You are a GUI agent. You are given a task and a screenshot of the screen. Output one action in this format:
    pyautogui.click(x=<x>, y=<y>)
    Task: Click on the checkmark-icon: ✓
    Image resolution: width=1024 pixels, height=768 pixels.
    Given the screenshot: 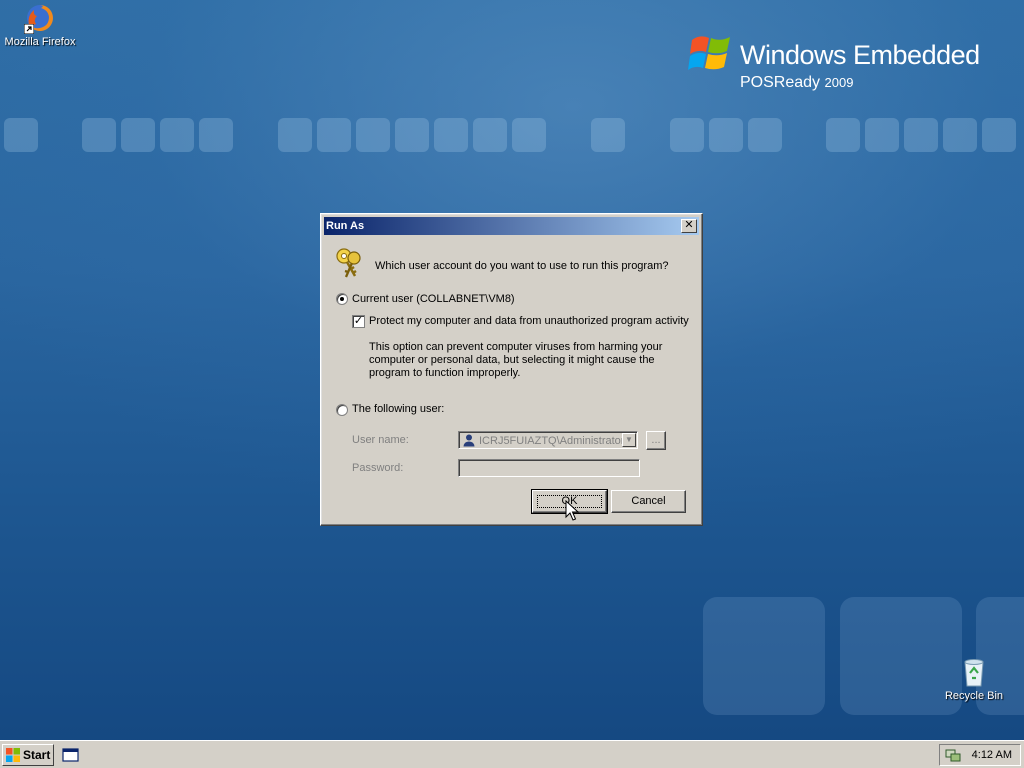 What is the action you would take?
    pyautogui.click(x=358, y=321)
    